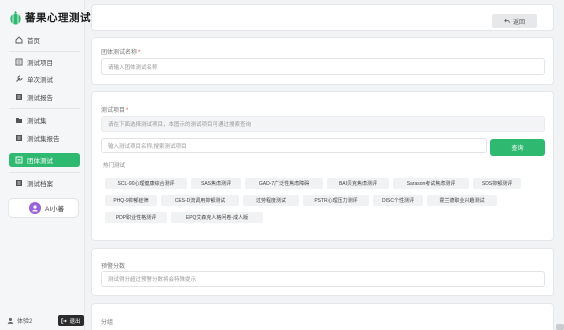 The height and width of the screenshot is (330, 564). Describe the element at coordinates (323, 124) in the screenshot. I see `selected-projects-box: 请在下面选择测试项目，本图示的测试项目可通过搜索查询` at that location.